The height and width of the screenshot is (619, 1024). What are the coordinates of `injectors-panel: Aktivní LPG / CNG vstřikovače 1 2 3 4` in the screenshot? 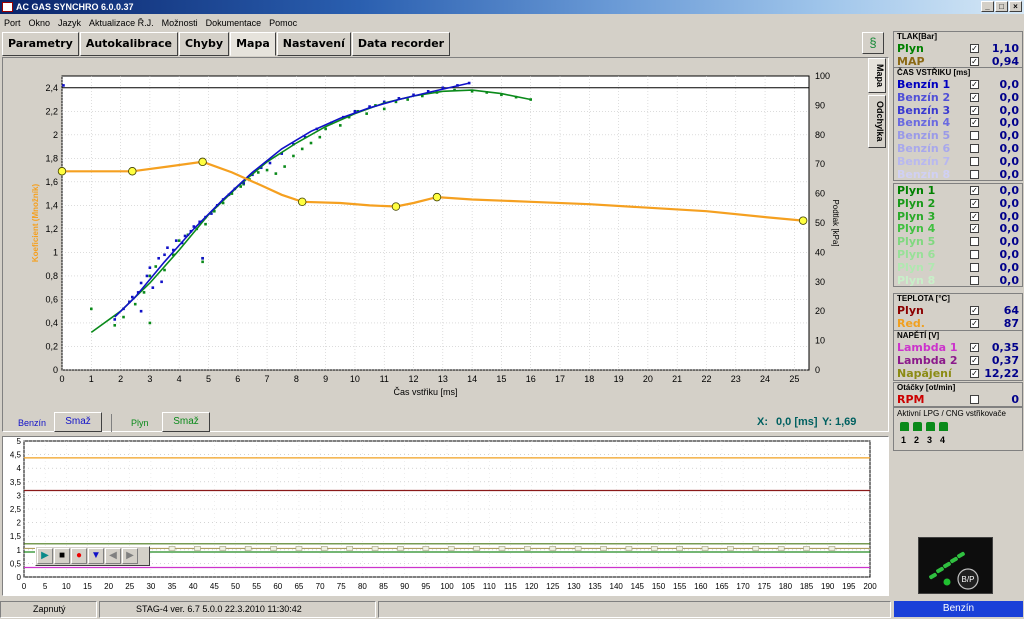 It's located at (958, 429).